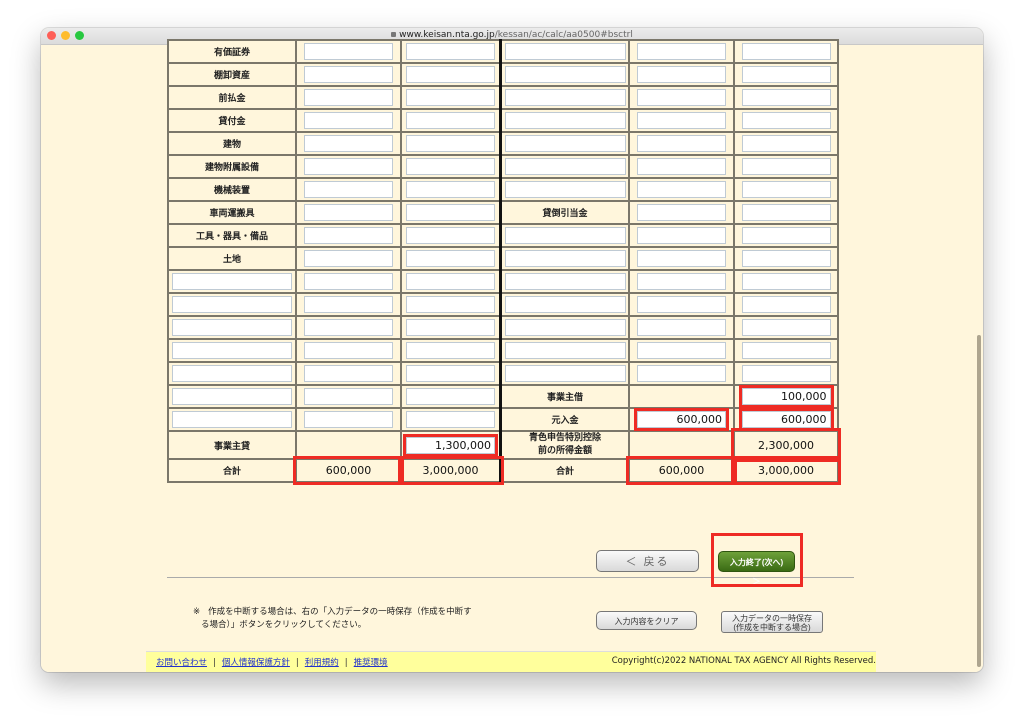 This screenshot has height=727, width=1024. Describe the element at coordinates (786, 396) in the screenshot. I see `owner-loan-closing-input: 100,000` at that location.